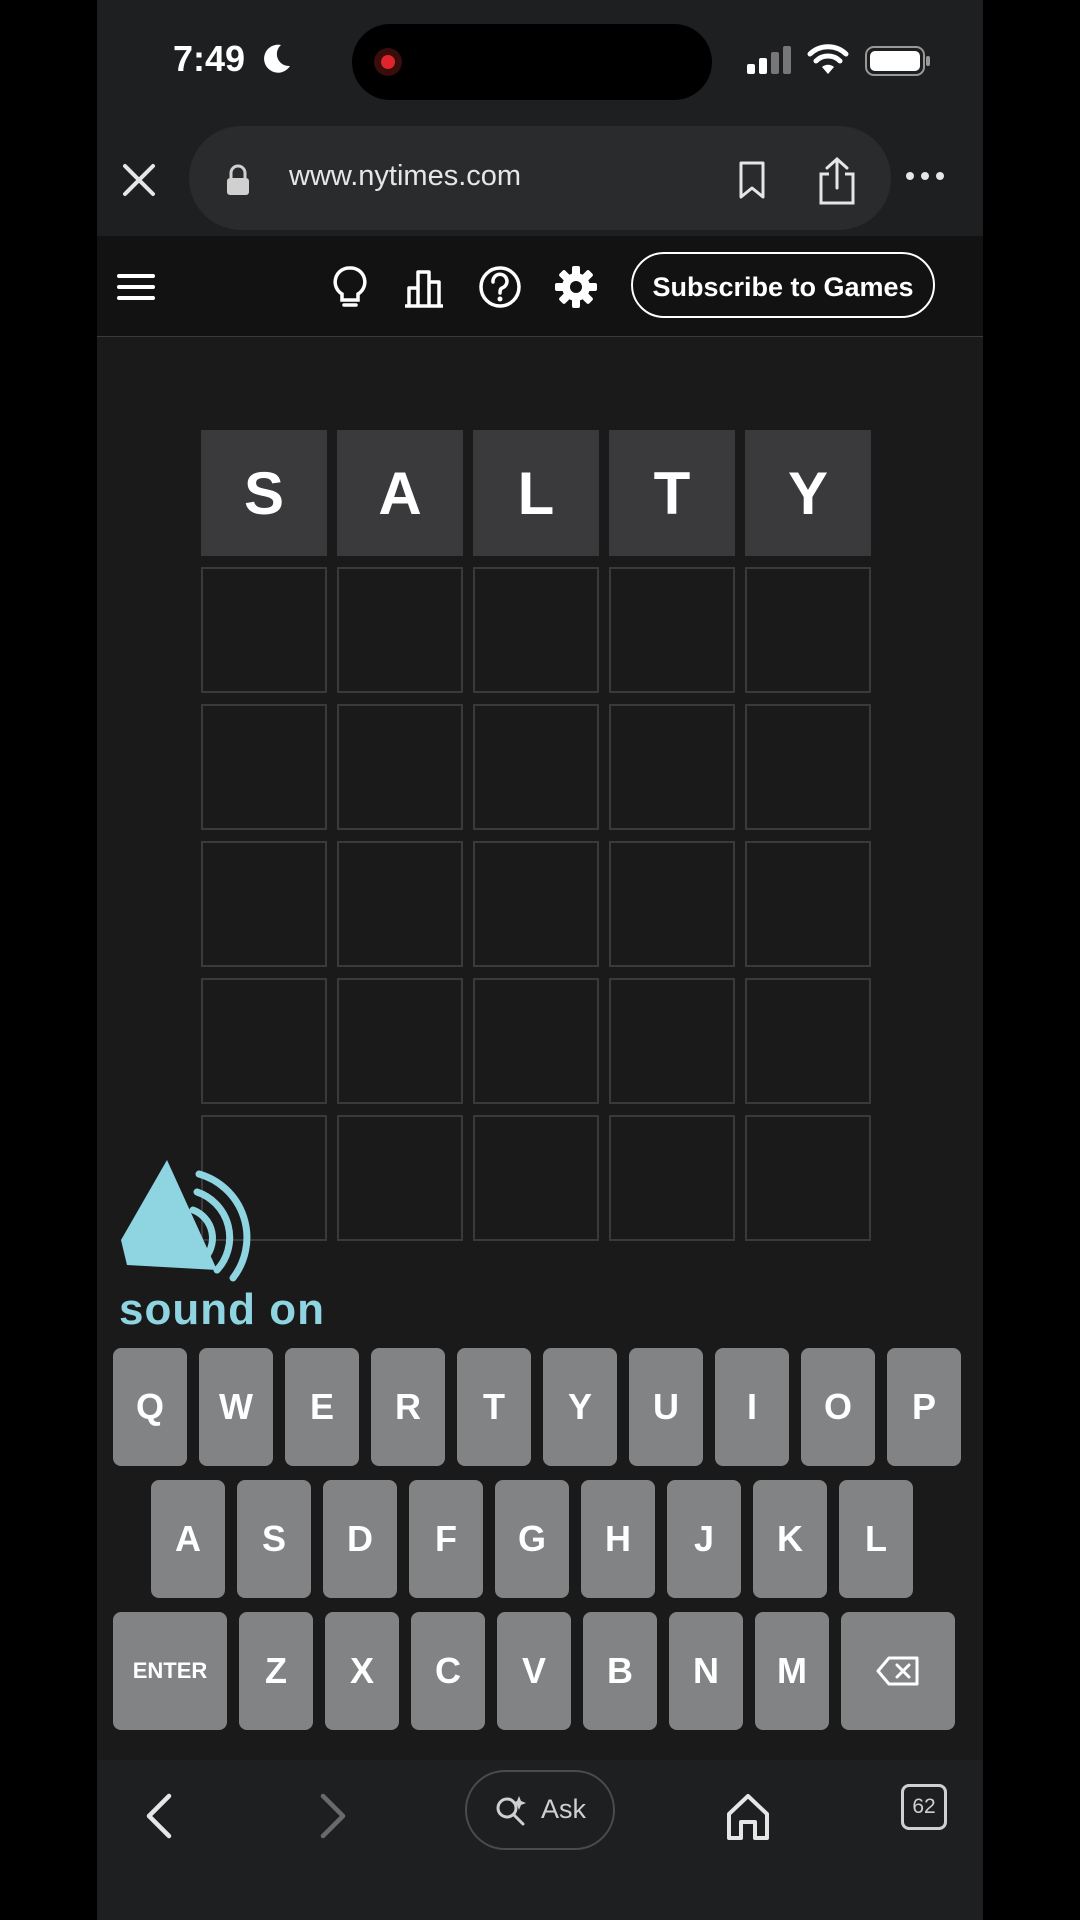 This screenshot has width=1080, height=1920. I want to click on backspace-icon, so click(897, 1671).